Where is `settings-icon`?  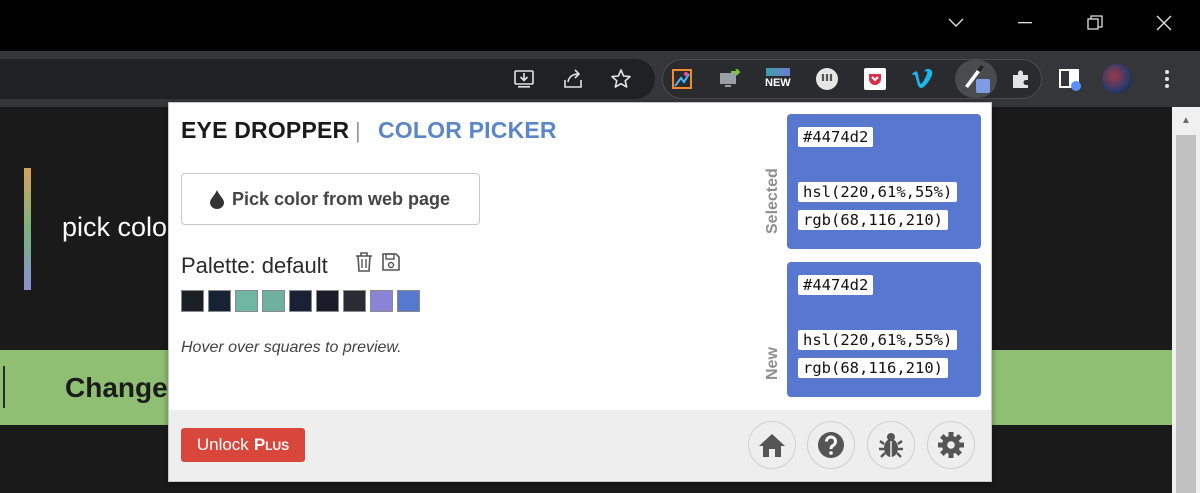
settings-icon is located at coordinates (951, 445).